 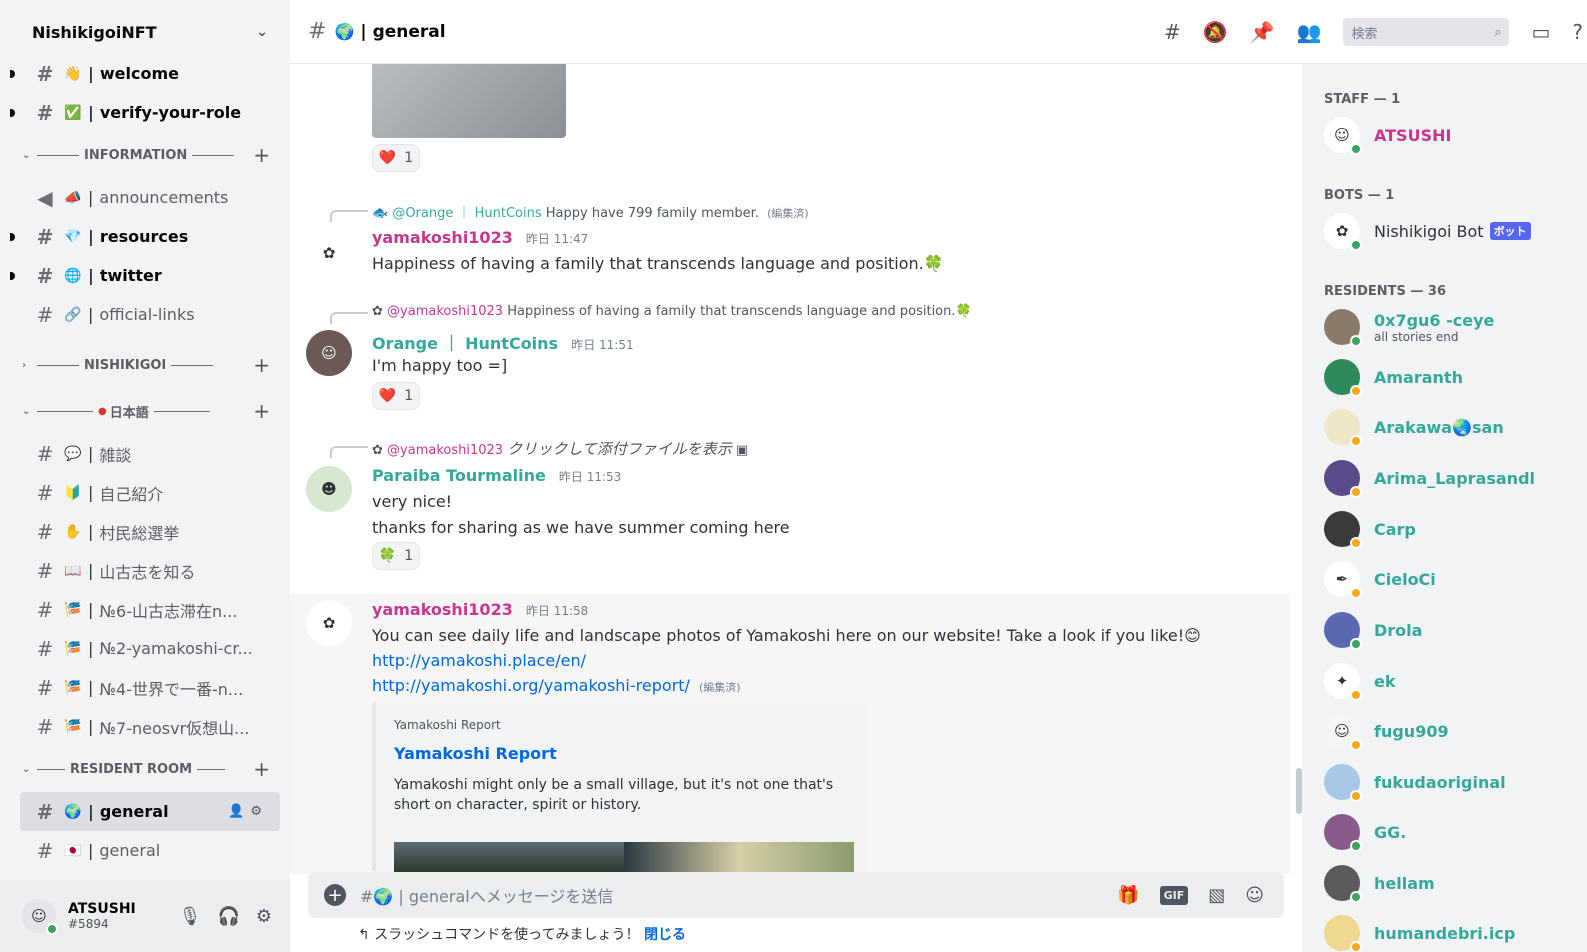 I want to click on message-composer: + #🌍 | generalへメッセージを送信 🎁 GIF ▧ ☺, so click(x=796, y=895).